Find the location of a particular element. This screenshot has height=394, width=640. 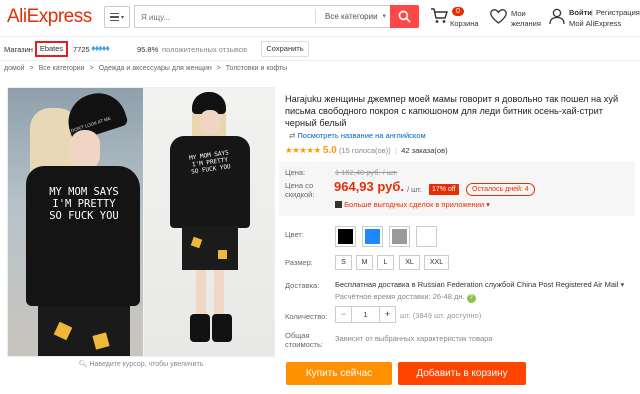

my-aliexpress-link: Мой AliExpress is located at coordinates (595, 23).